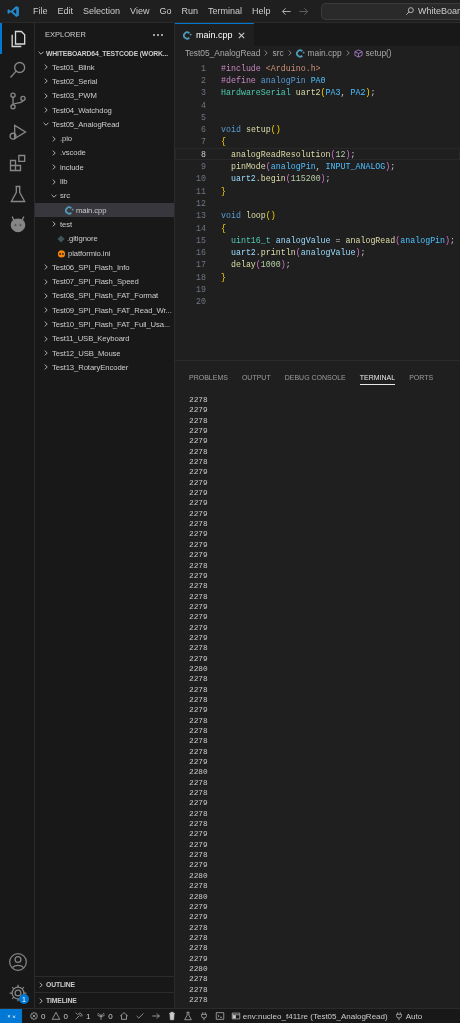  What do you see at coordinates (235, 1016) in the screenshot?
I see `window-icon` at bounding box center [235, 1016].